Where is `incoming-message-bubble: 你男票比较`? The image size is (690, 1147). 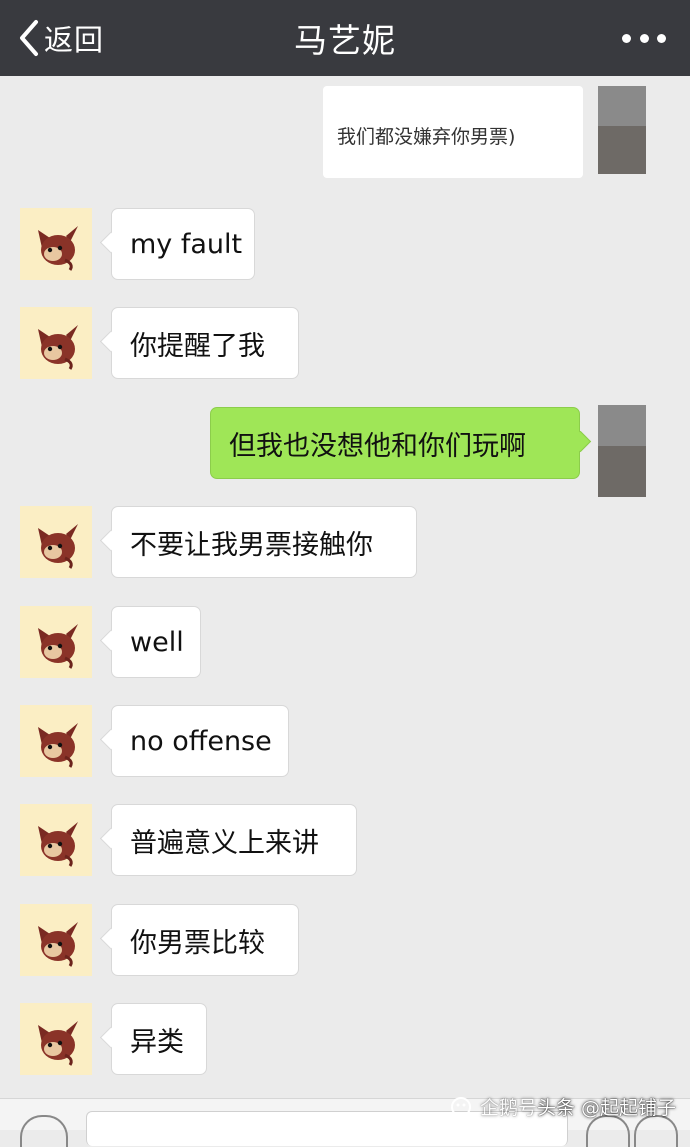 incoming-message-bubble: 你男票比较 is located at coordinates (205, 940).